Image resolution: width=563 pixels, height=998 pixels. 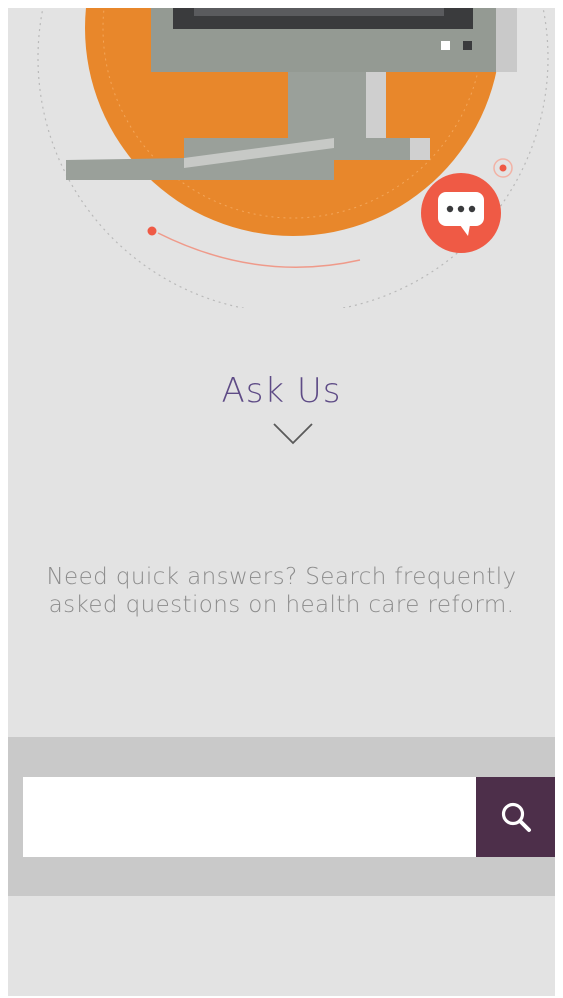 I want to click on search-icon, so click(x=516, y=817).